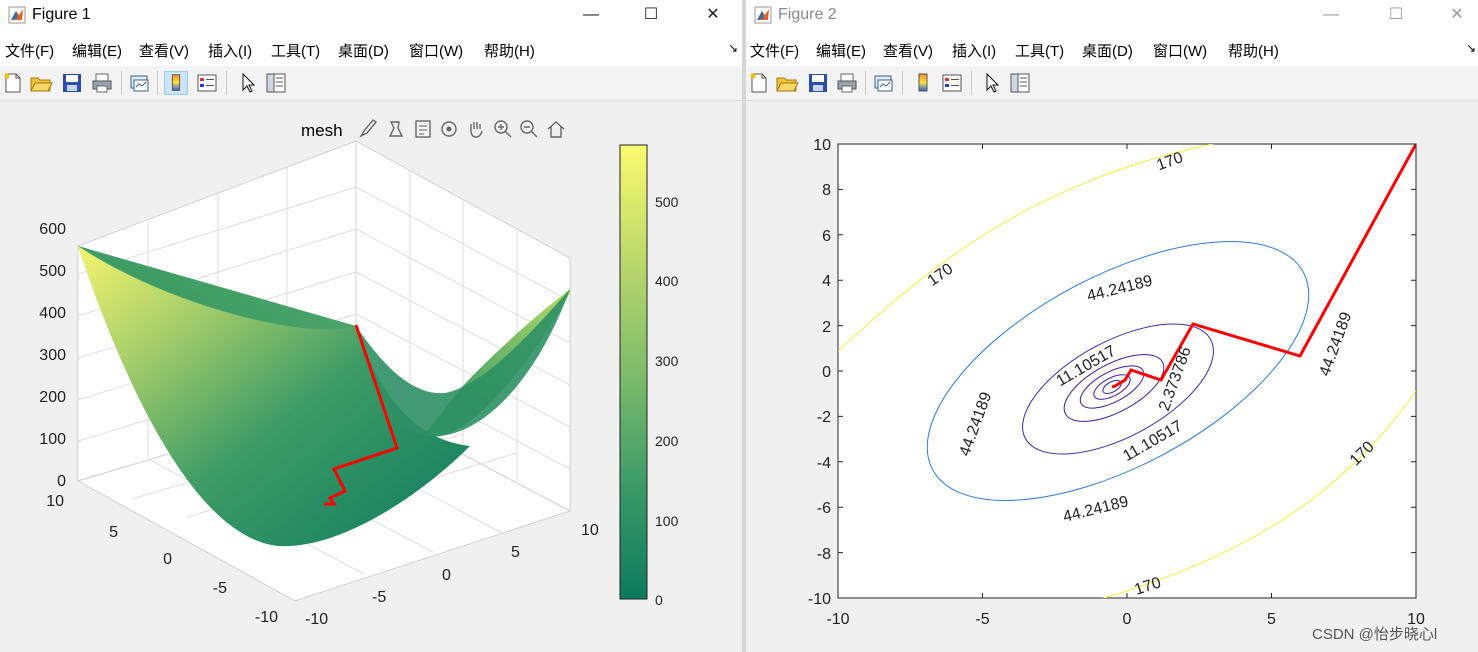  Describe the element at coordinates (423, 129) in the screenshot. I see `export-icon` at that location.